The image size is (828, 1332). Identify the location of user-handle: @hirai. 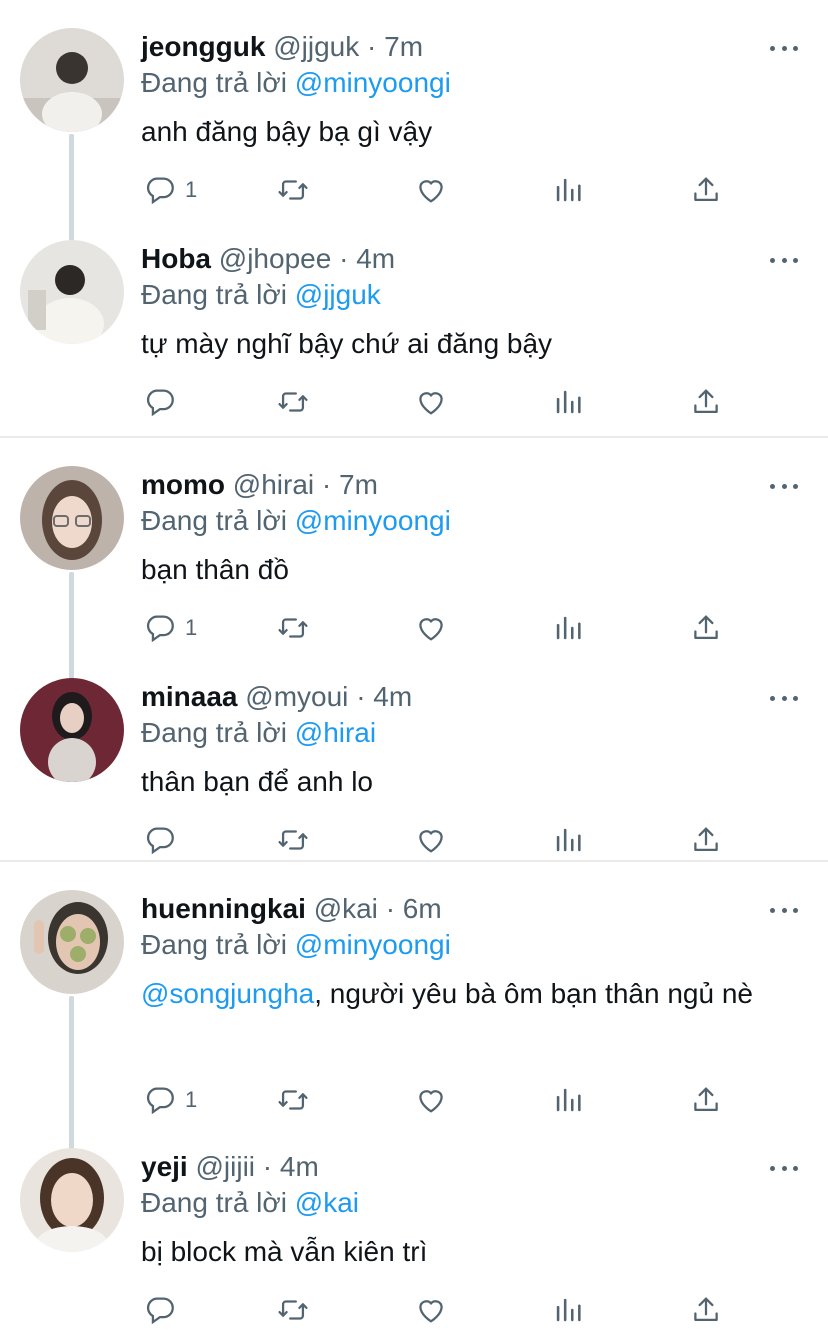
(273, 484).